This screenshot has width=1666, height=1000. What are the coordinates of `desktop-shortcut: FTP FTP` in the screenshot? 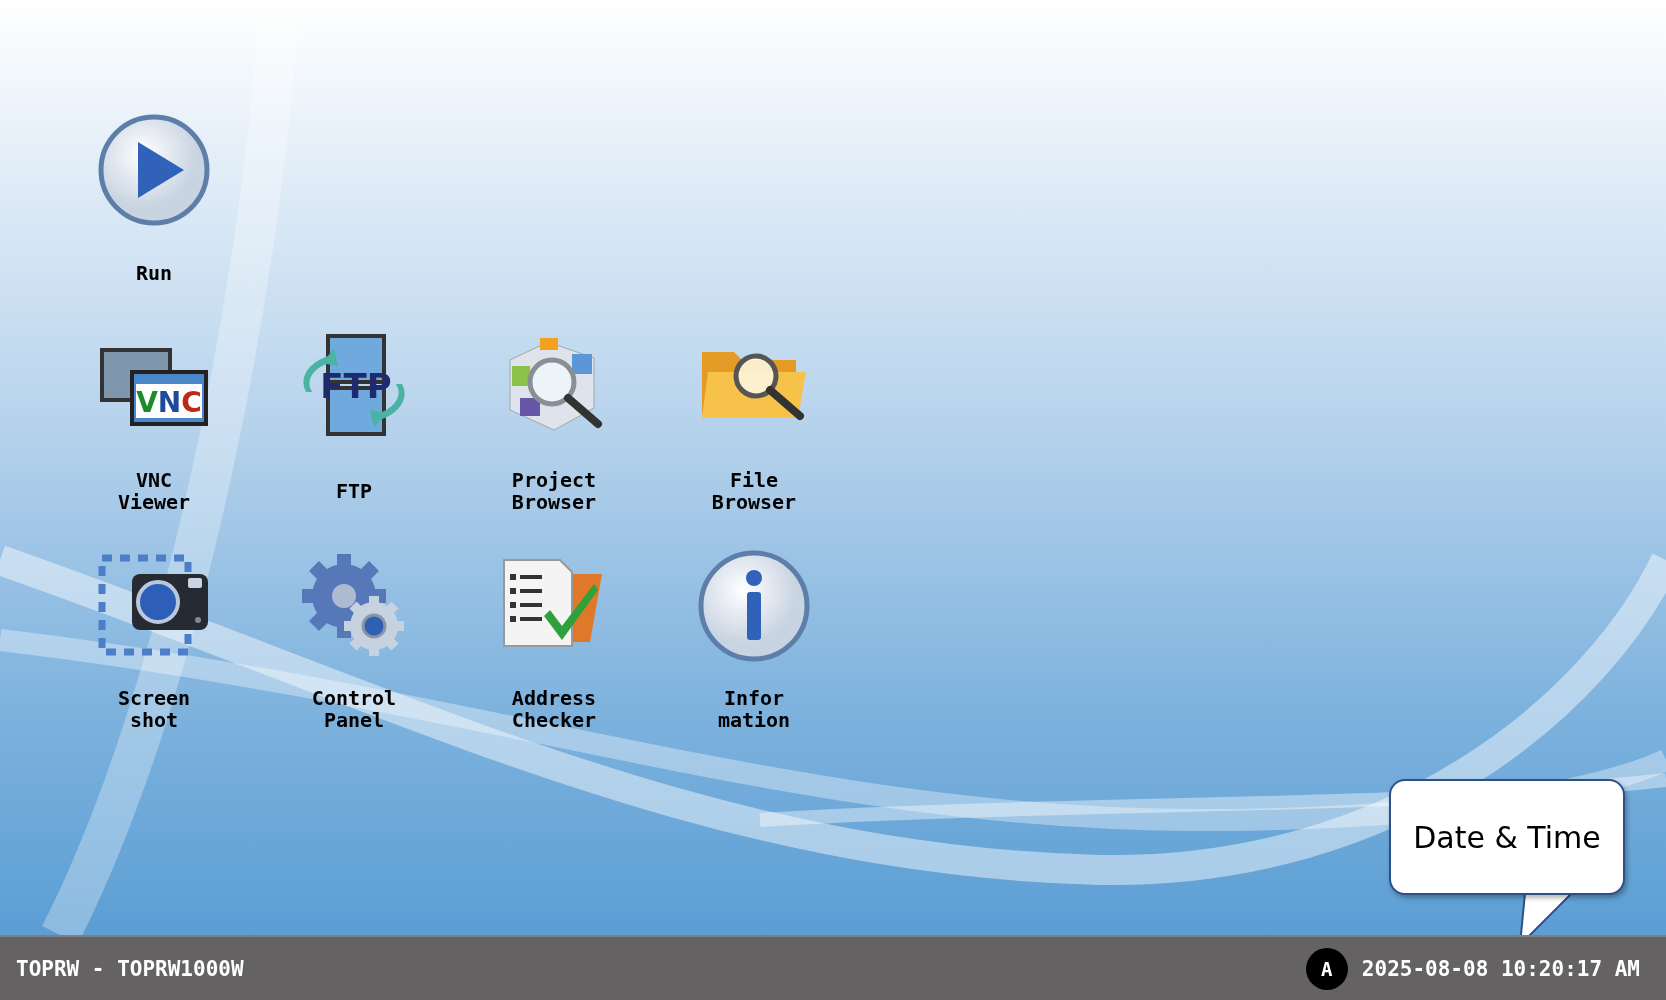 It's located at (354, 423).